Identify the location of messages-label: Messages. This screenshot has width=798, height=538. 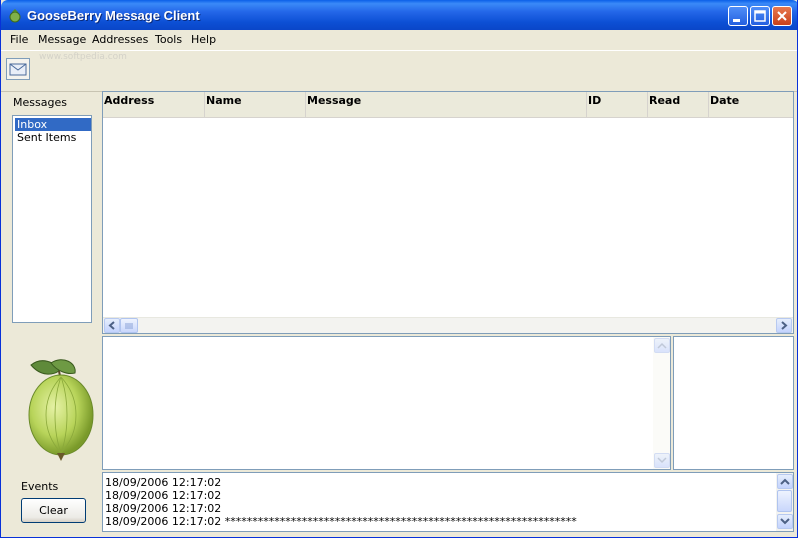
(40, 102).